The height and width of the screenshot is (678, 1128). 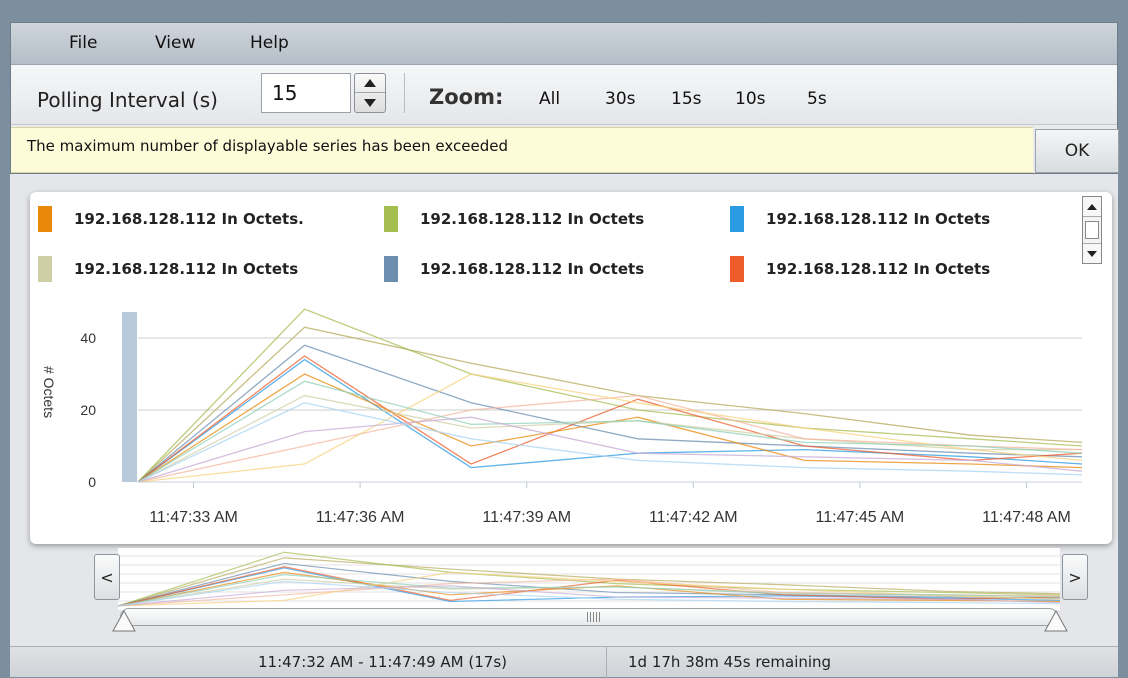 I want to click on zoom-10s-button: 10s, so click(x=750, y=99).